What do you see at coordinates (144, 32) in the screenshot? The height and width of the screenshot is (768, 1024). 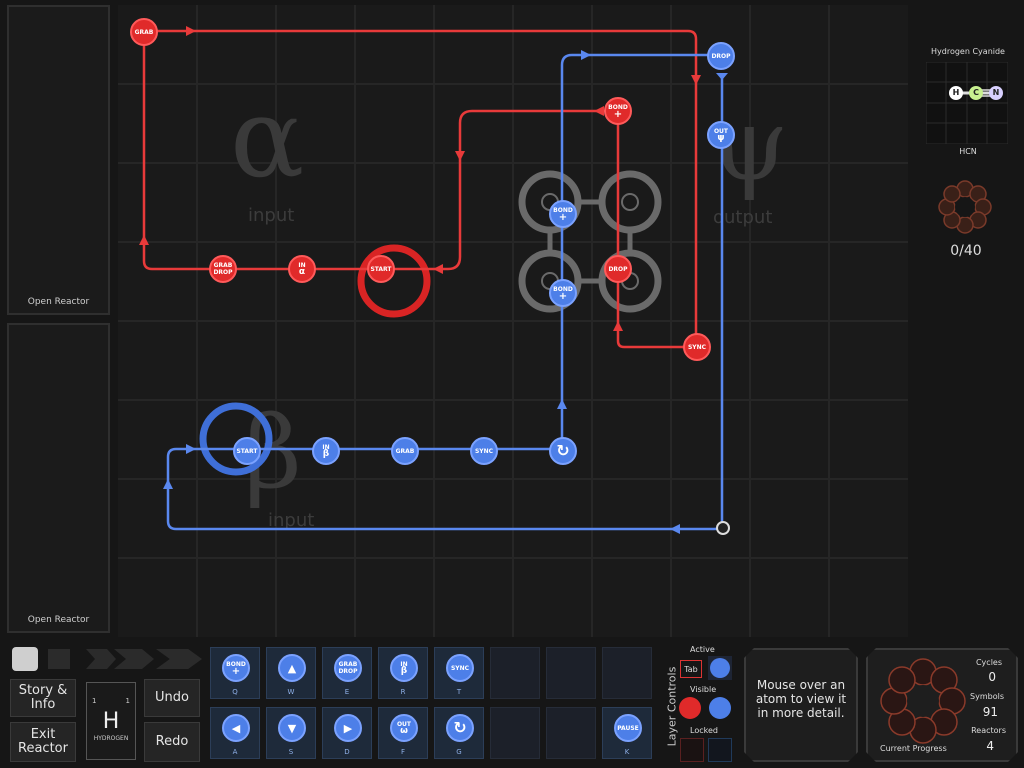 I see `red-grab-symbol: GRAB` at bounding box center [144, 32].